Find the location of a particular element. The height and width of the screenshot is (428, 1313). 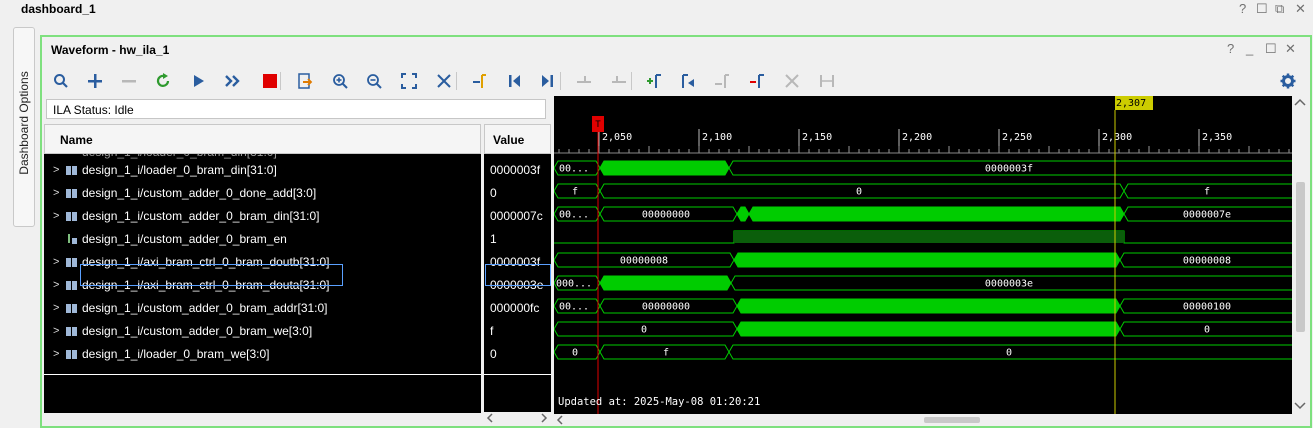

trigger-marker-label: T is located at coordinates (598, 125).